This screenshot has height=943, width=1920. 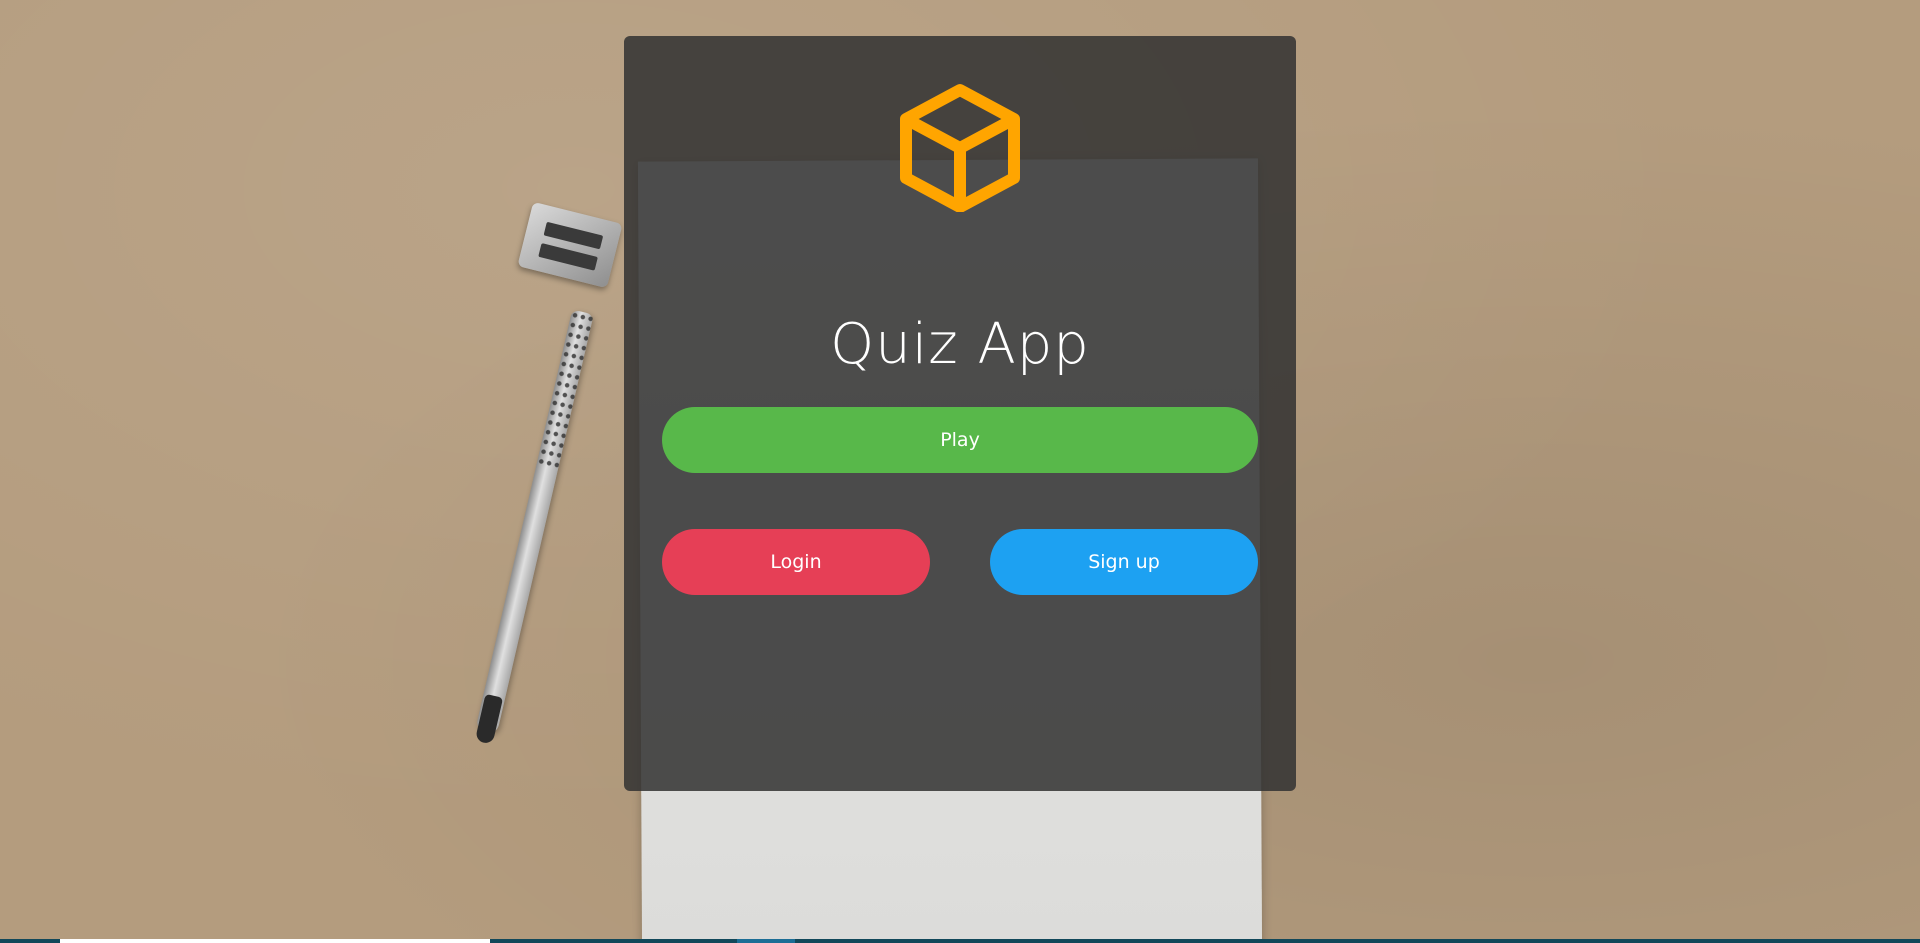 I want to click on pencil-decoration, so click(x=534, y=522).